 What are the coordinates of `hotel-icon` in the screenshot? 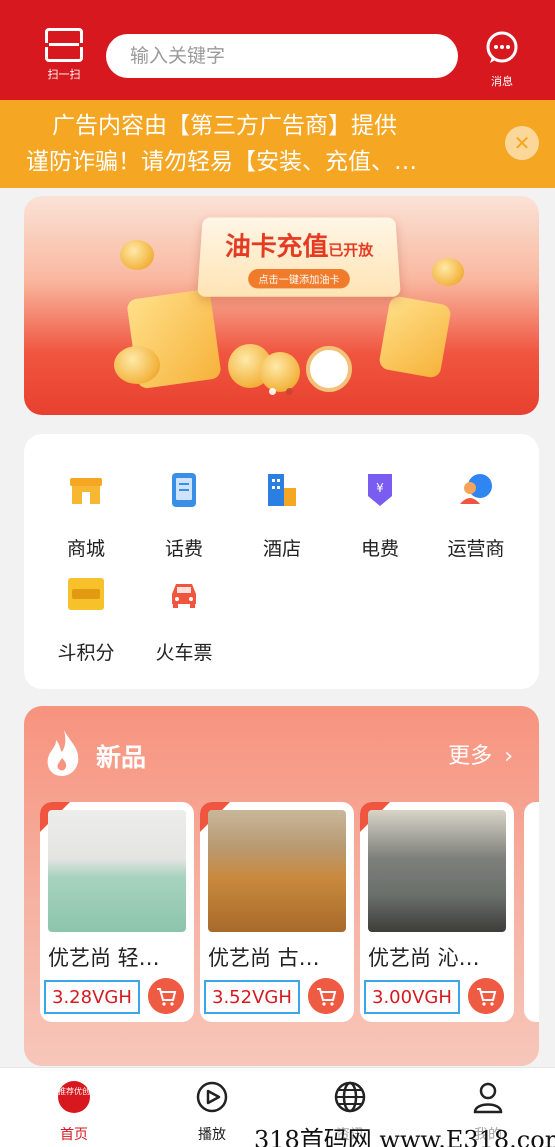 It's located at (282, 490).